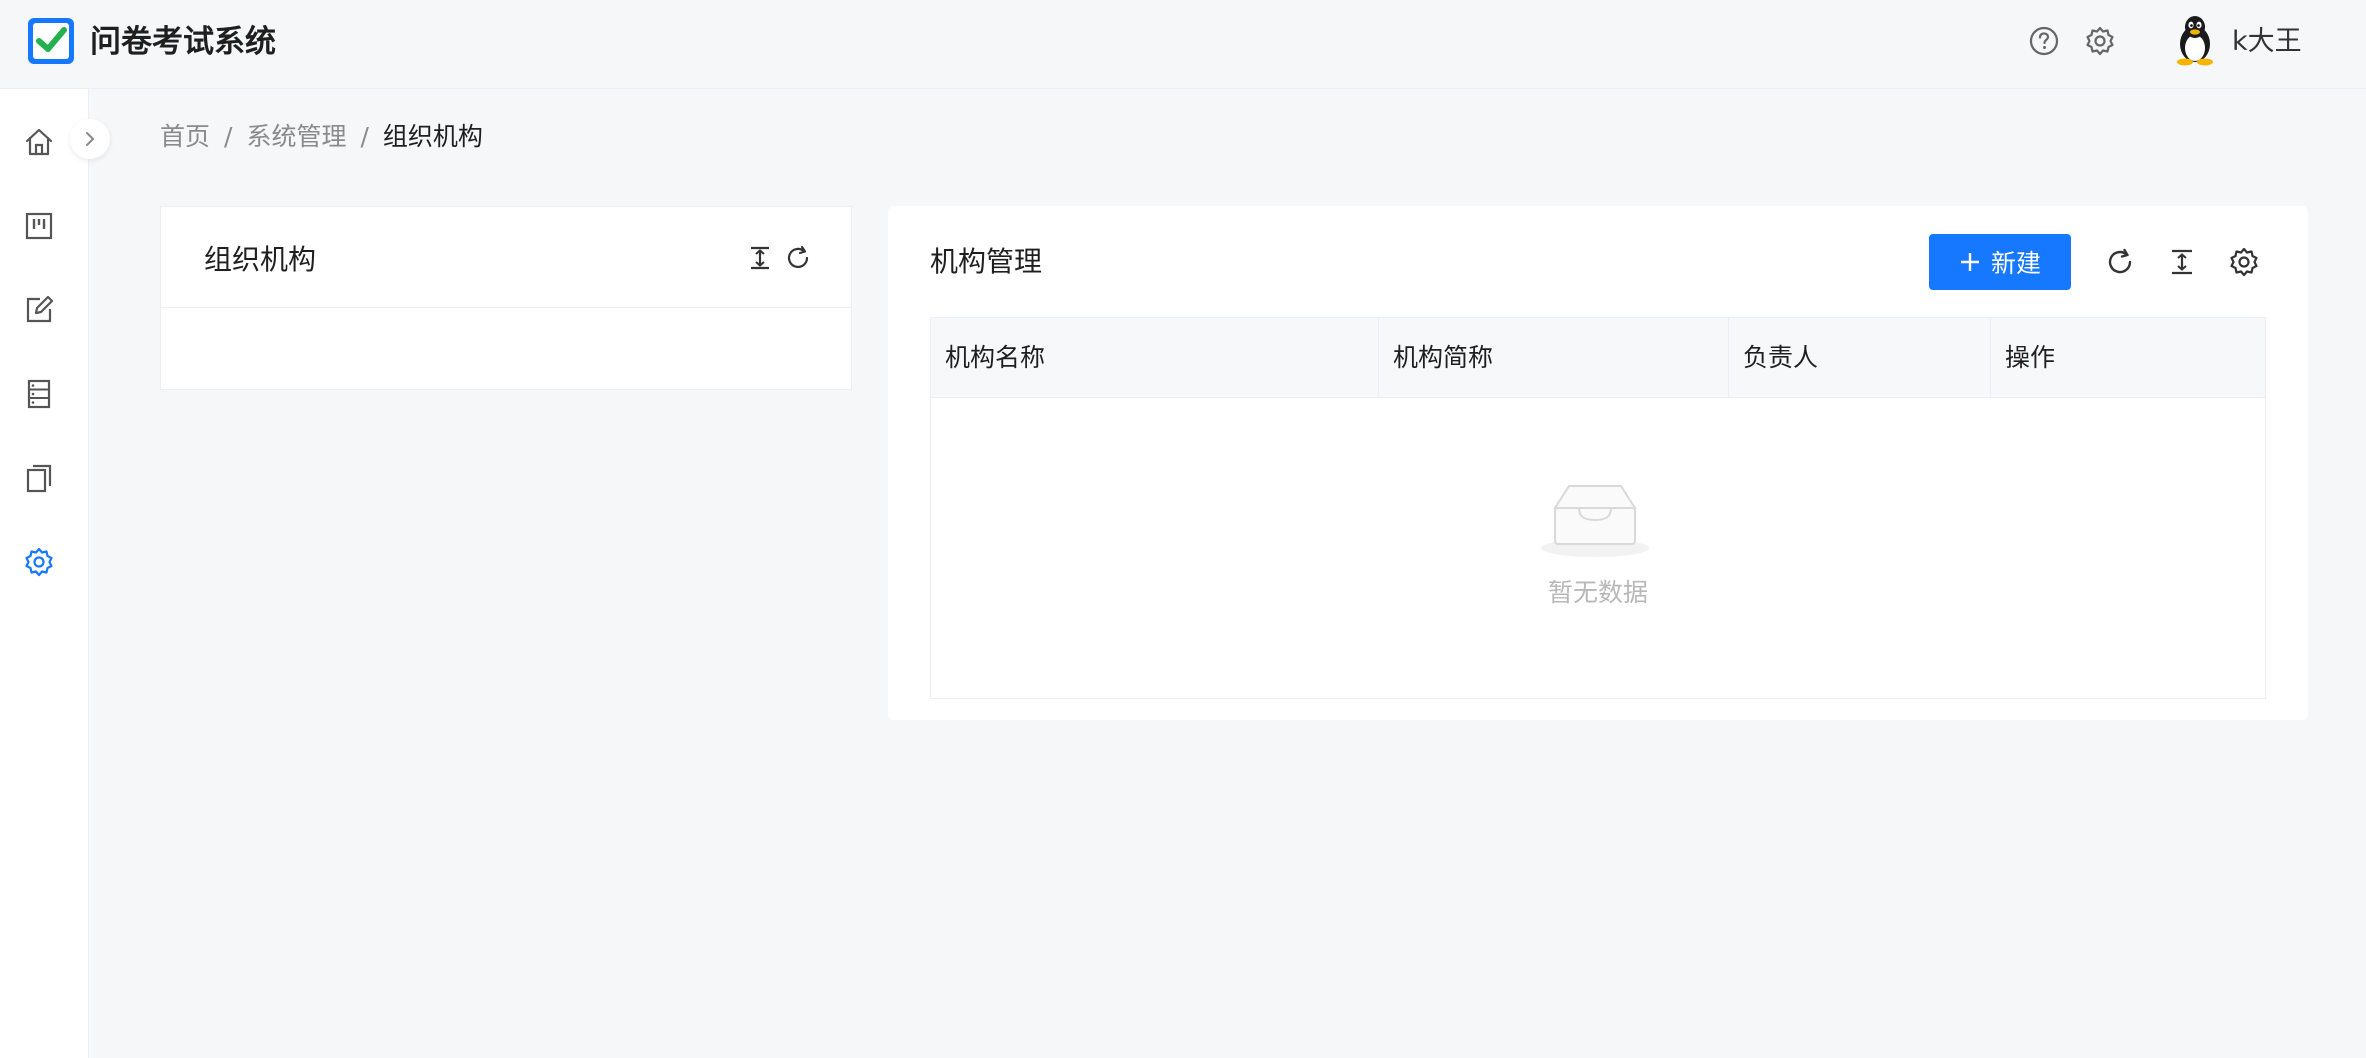 The height and width of the screenshot is (1058, 2366). Describe the element at coordinates (2015, 263) in the screenshot. I see `new-button-label: 新建` at that location.